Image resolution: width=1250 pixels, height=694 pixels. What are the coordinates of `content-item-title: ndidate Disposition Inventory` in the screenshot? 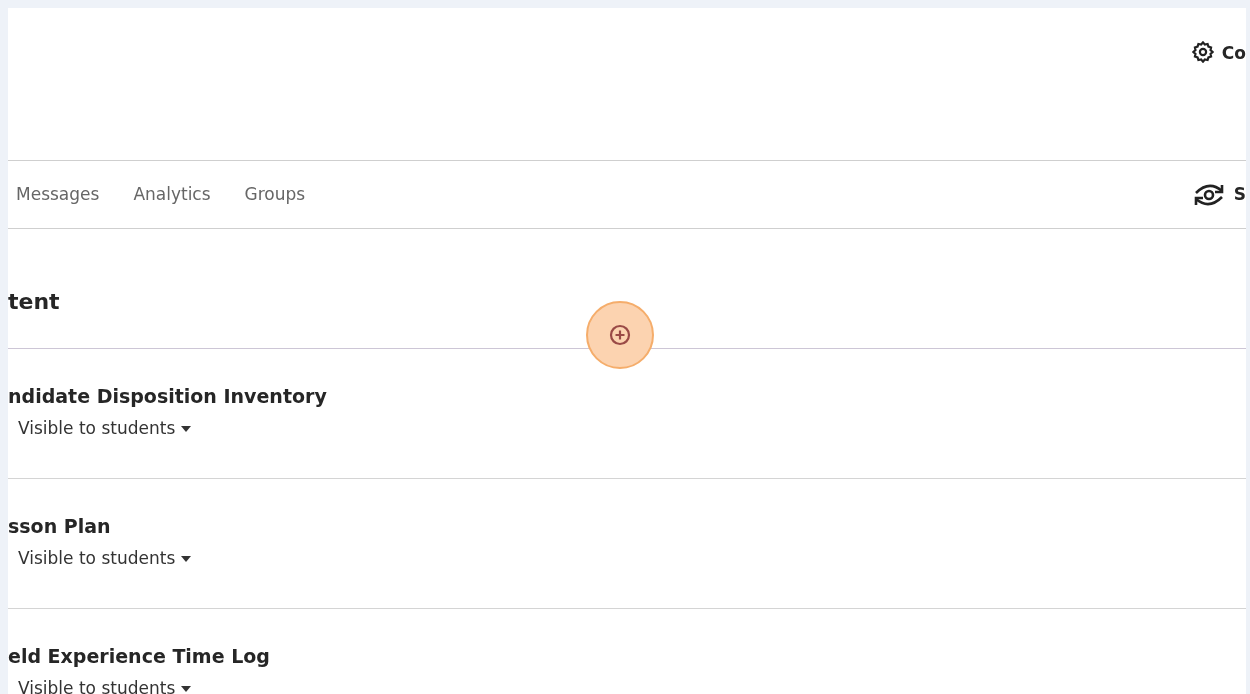 It's located at (627, 396).